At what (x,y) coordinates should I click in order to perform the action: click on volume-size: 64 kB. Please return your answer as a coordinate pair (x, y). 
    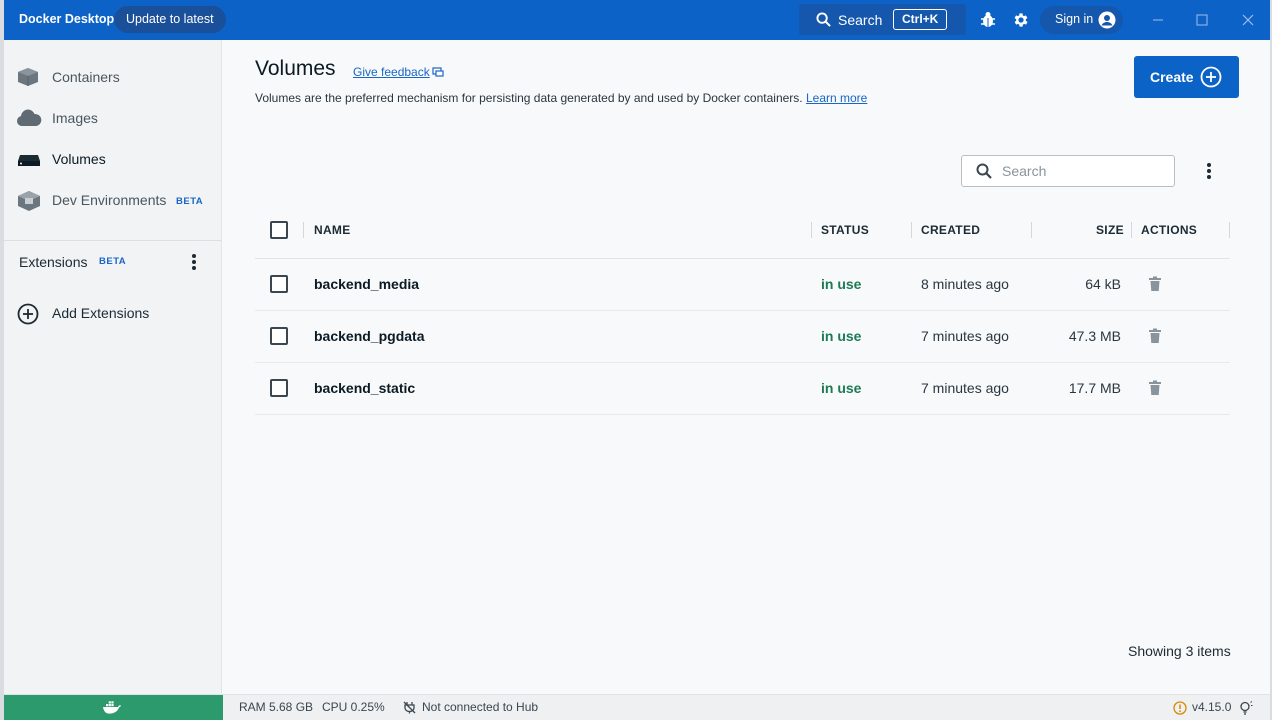
    Looking at the image, I should click on (1103, 284).